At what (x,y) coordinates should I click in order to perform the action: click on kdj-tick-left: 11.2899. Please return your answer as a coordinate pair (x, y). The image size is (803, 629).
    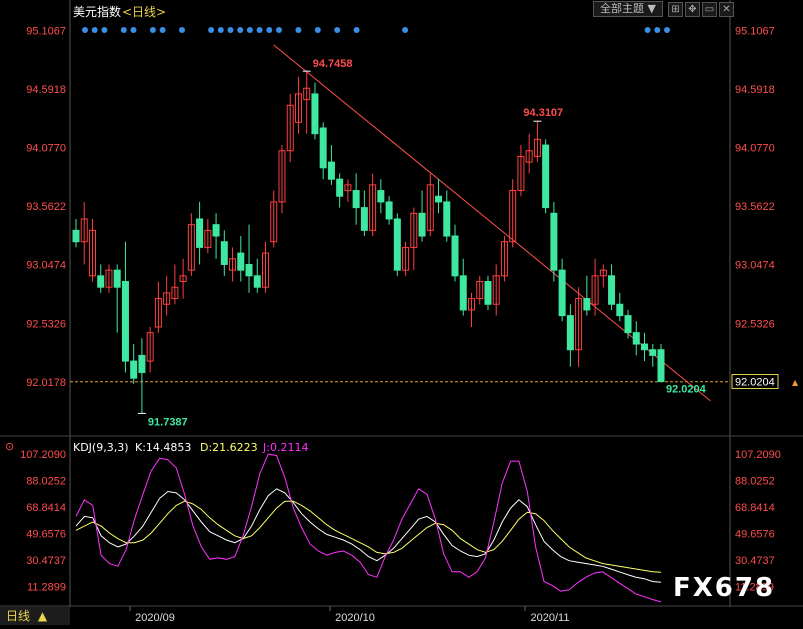
    Looking at the image, I should click on (46, 588).